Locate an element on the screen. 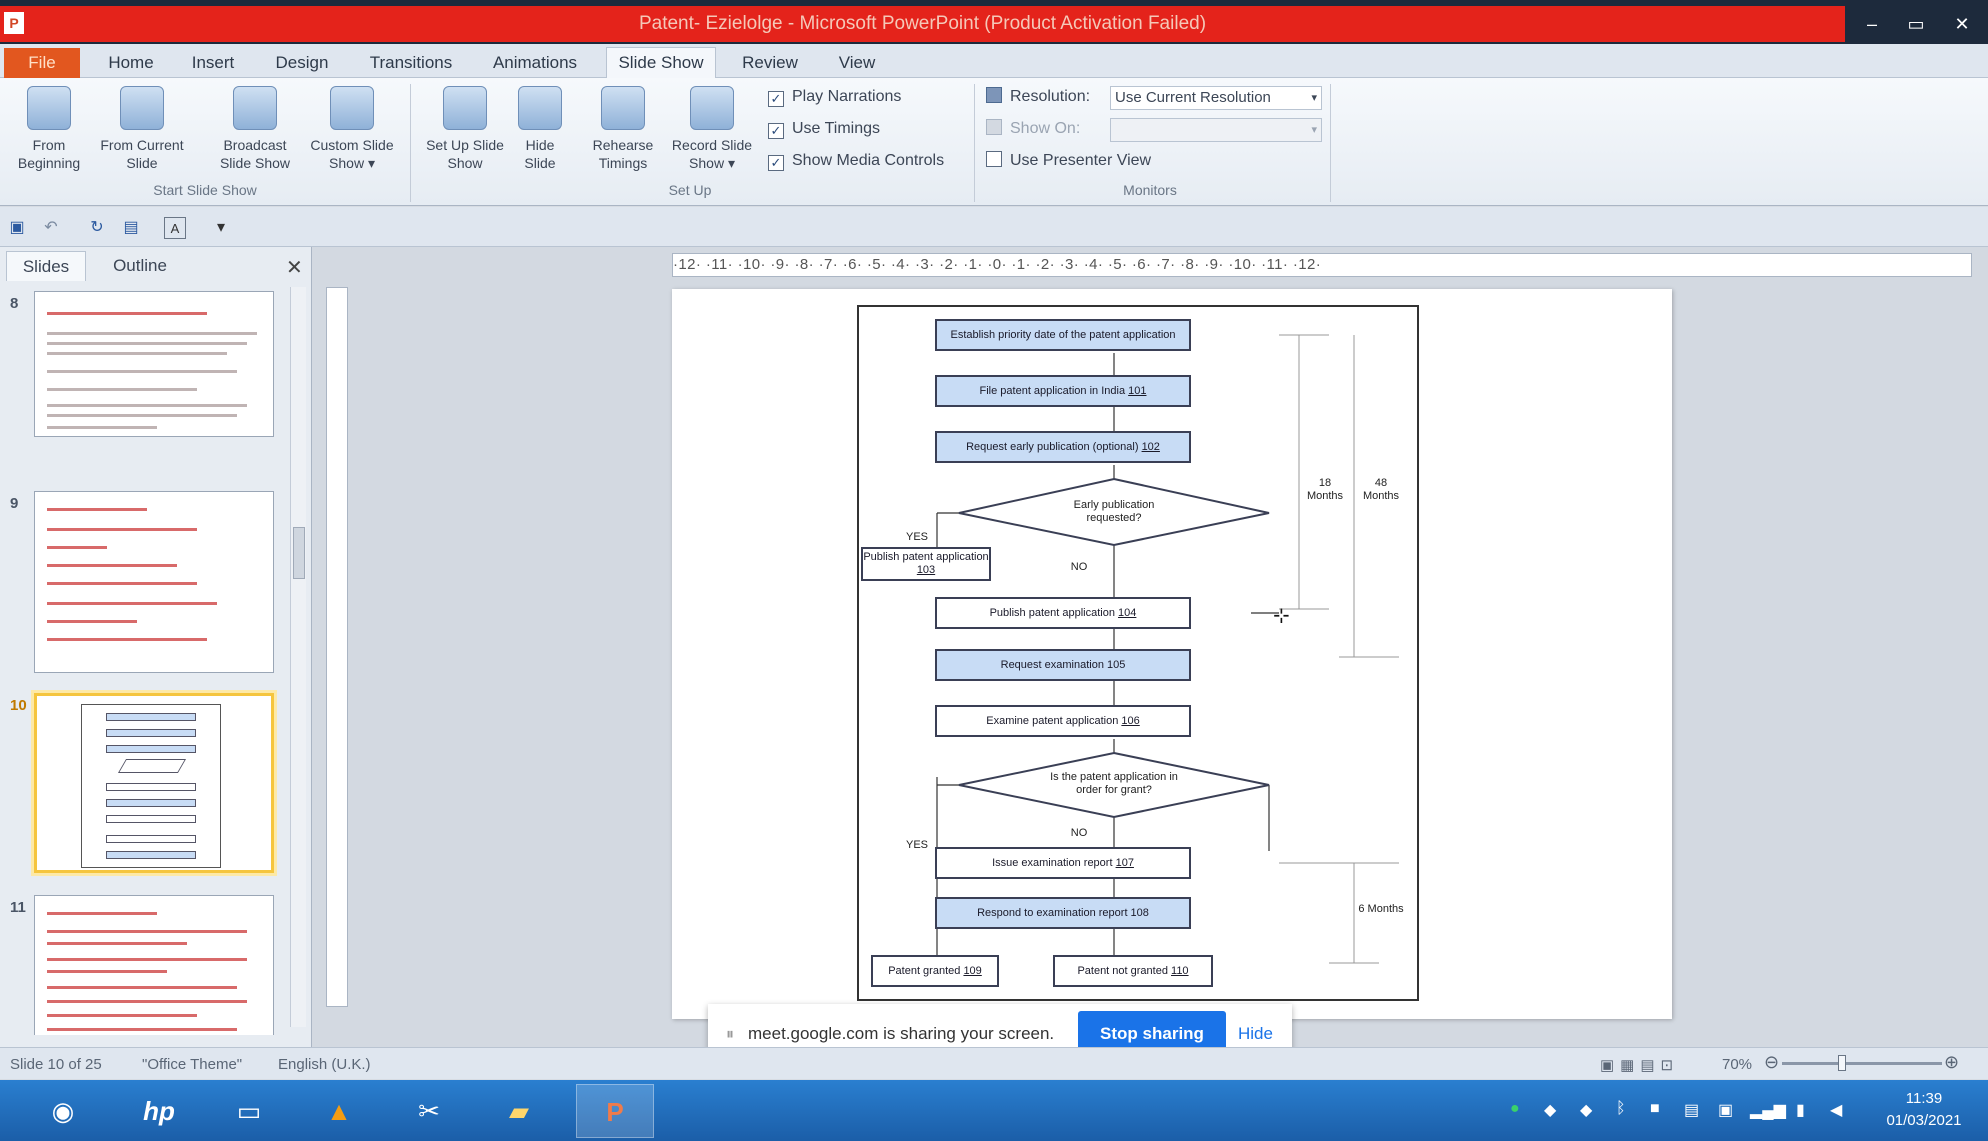 The image size is (1988, 1141). tray-icon: ▣ is located at coordinates (1725, 1110).